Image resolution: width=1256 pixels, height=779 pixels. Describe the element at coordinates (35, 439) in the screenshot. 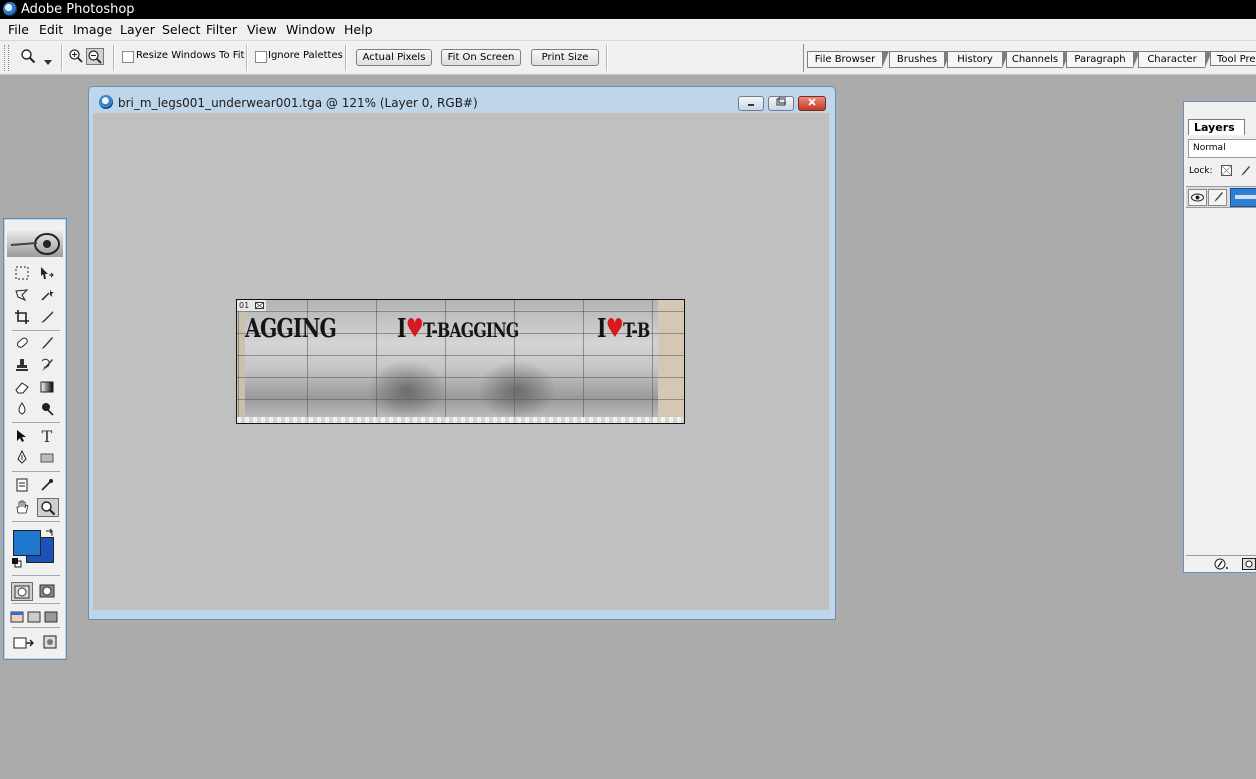

I see `toolbox: T` at that location.